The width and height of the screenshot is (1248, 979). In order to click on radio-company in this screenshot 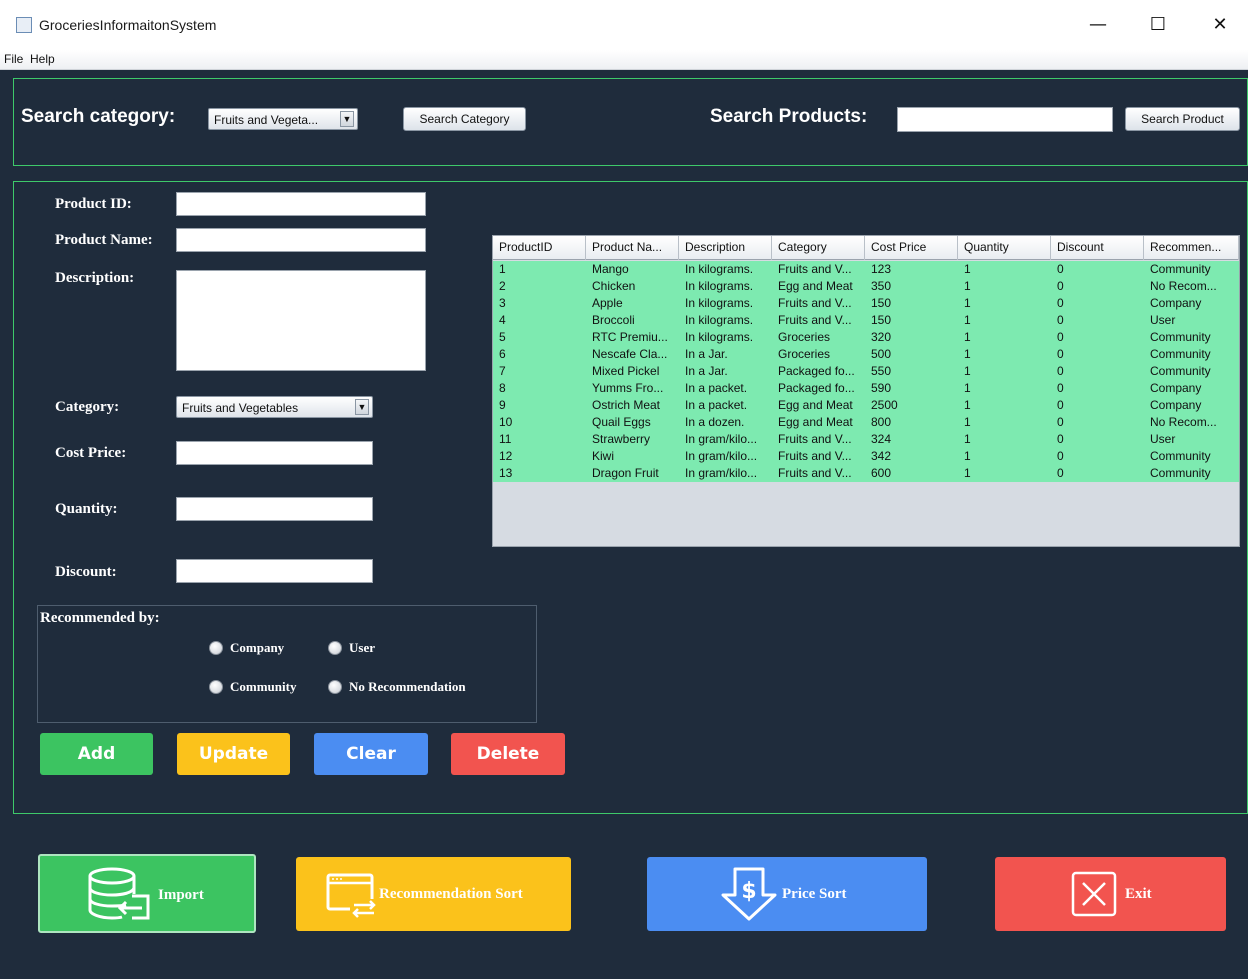, I will do `click(216, 648)`.